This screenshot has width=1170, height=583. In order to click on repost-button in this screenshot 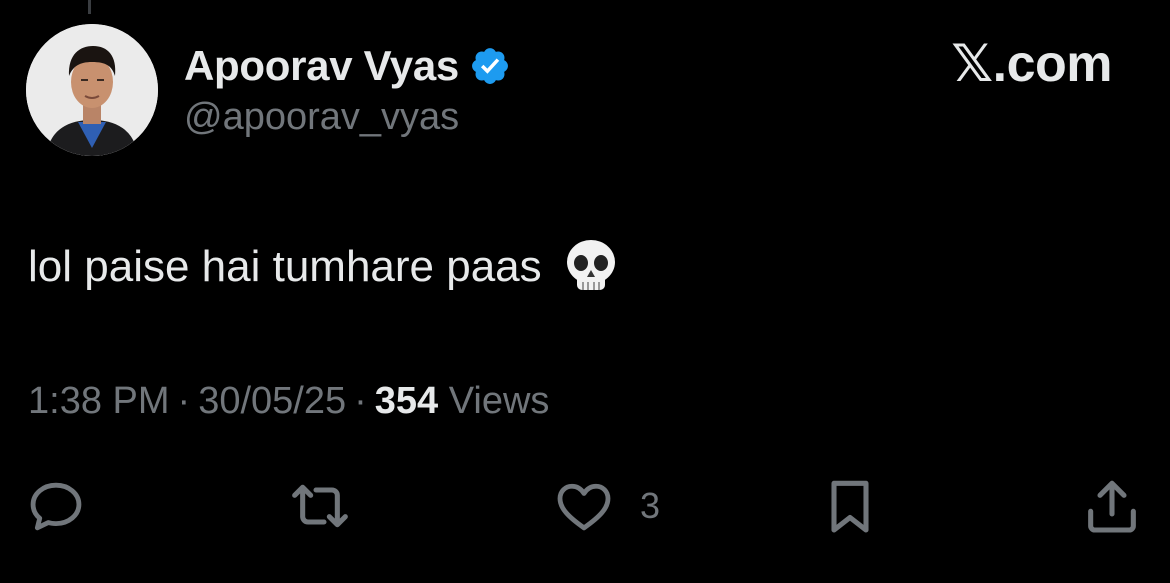, I will do `click(332, 506)`.